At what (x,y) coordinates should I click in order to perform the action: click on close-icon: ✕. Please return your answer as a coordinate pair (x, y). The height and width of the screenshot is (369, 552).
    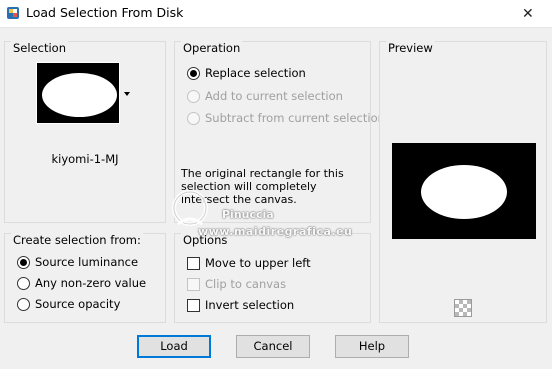
    Looking at the image, I should click on (528, 14).